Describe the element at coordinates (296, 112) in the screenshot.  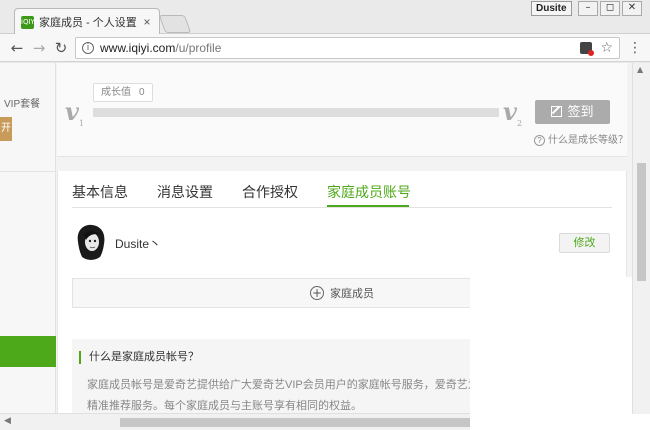
I see `growth-progress-bar` at that location.